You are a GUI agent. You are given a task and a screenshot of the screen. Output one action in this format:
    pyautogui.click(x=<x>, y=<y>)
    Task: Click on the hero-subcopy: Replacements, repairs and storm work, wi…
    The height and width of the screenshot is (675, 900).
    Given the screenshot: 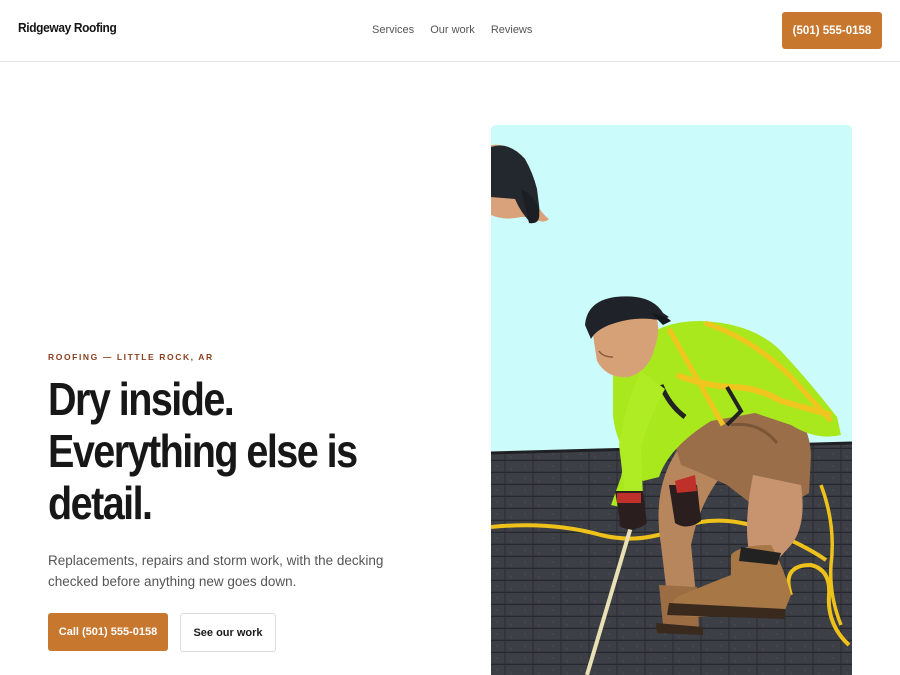 What is the action you would take?
    pyautogui.click(x=216, y=571)
    